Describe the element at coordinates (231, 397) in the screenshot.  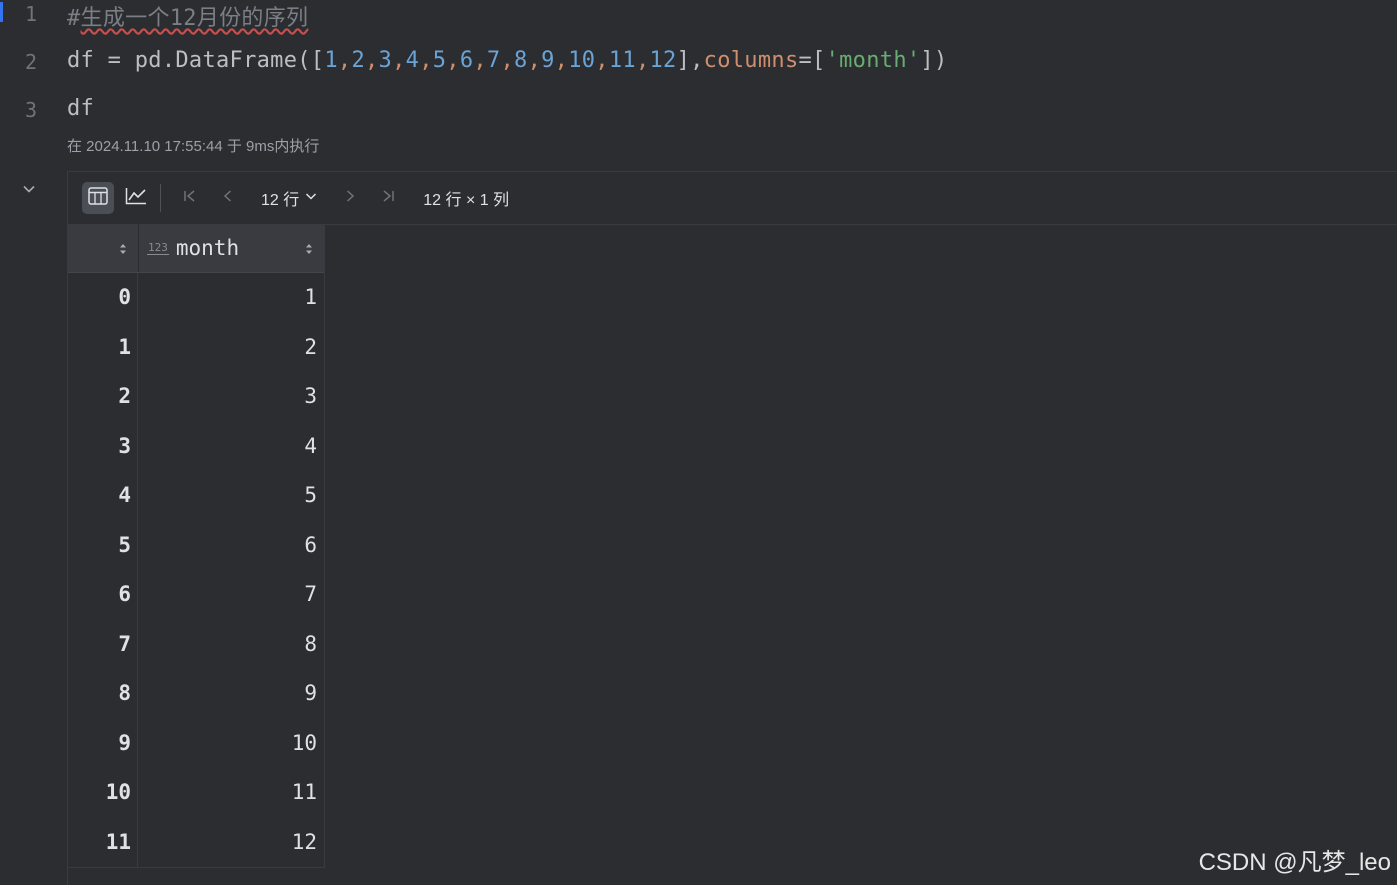
I see `cell-month: 3` at that location.